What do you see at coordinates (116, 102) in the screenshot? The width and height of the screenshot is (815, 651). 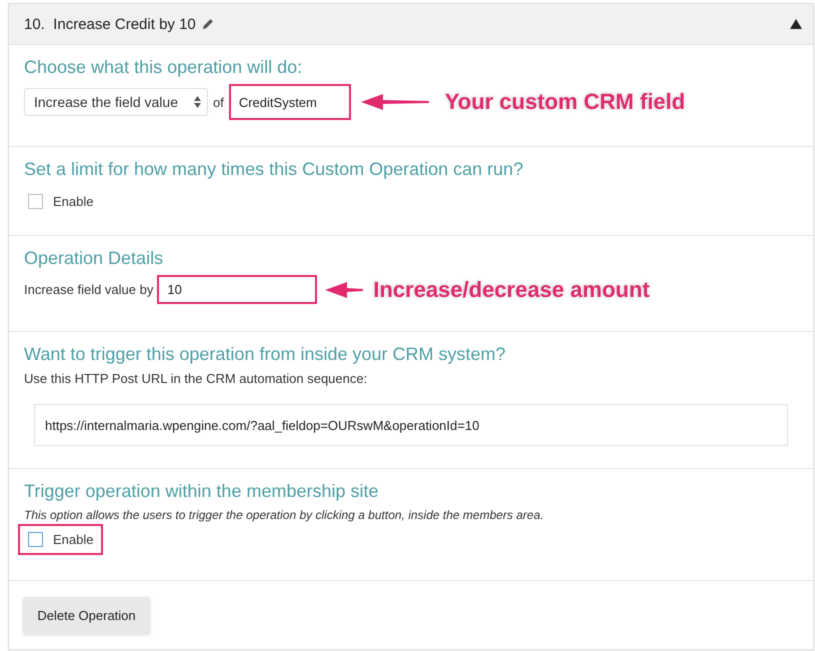 I see `operation-select: Increase the field value` at bounding box center [116, 102].